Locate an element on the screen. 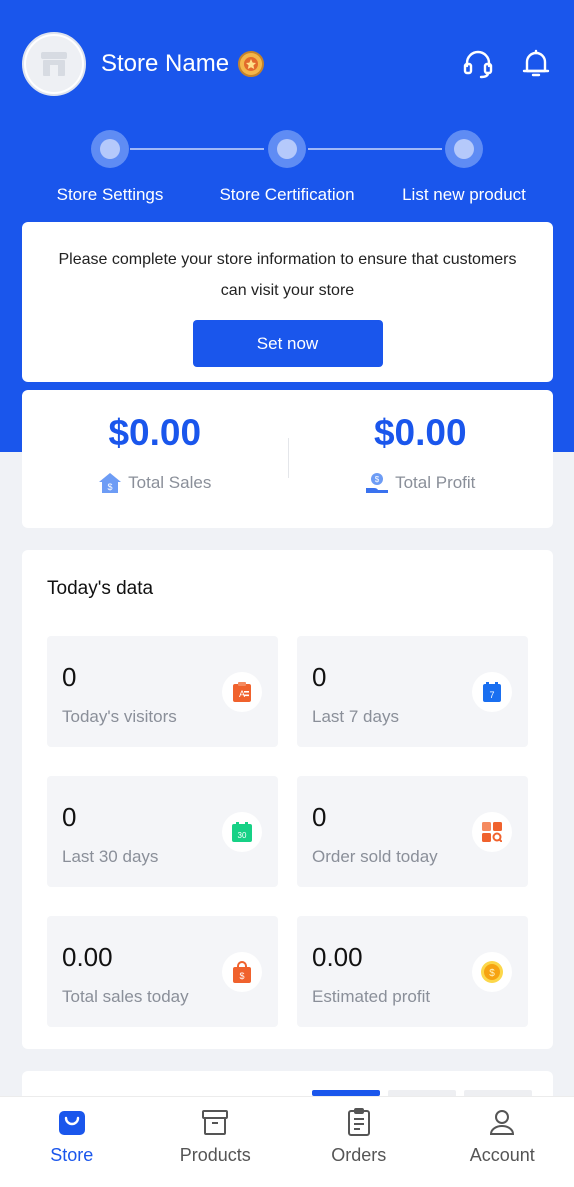  tab-account: Account is located at coordinates (502, 1142).